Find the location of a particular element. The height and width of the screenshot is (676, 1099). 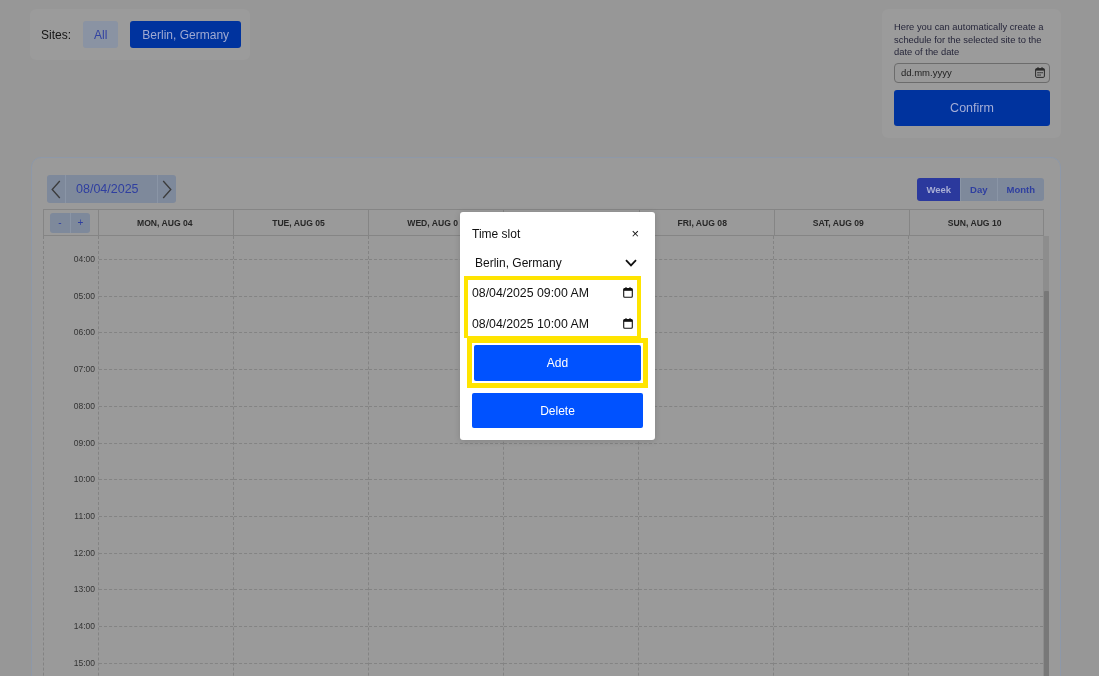

day-header: FRI, AUG 08 is located at coordinates (702, 222).